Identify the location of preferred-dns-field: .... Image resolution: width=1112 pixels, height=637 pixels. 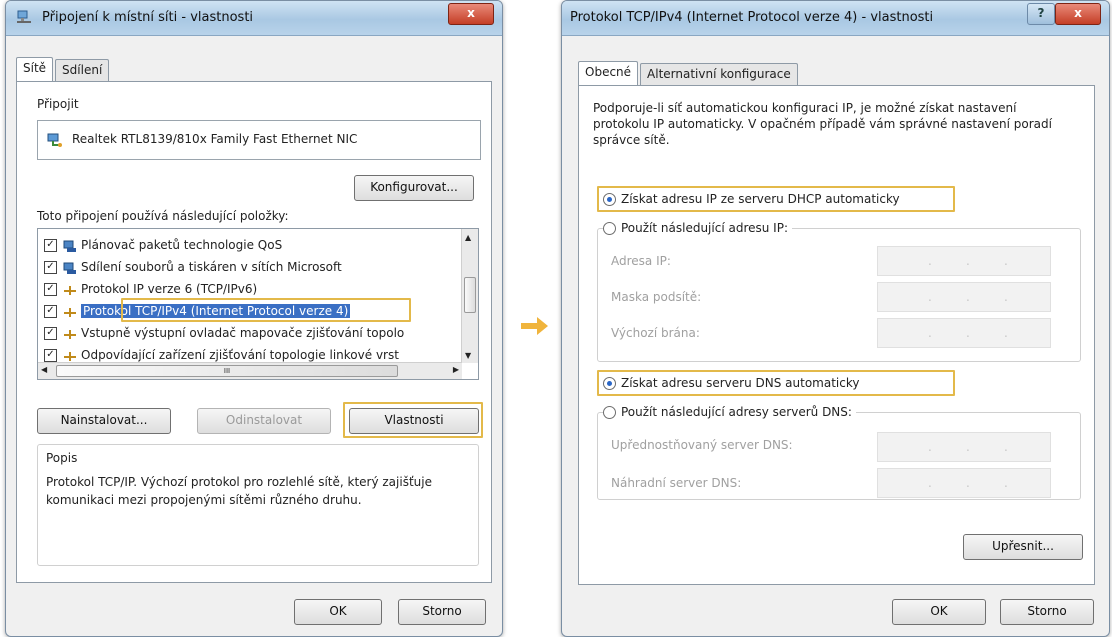
(964, 447).